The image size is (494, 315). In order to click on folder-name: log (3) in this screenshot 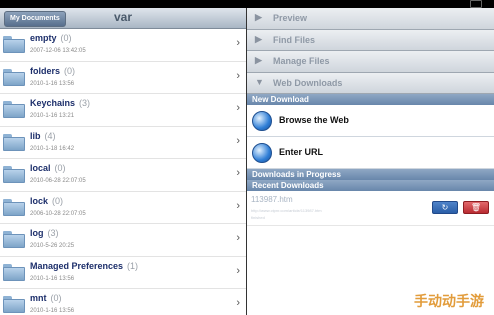, I will do `click(44, 233)`.